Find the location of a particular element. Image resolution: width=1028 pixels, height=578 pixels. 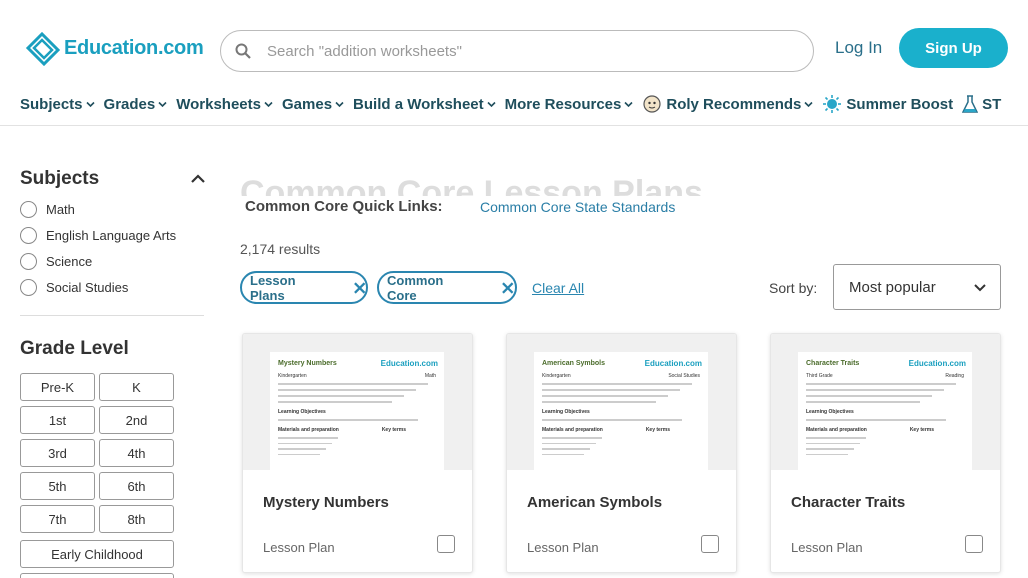

grade-button-6th: 6th is located at coordinates (136, 486).